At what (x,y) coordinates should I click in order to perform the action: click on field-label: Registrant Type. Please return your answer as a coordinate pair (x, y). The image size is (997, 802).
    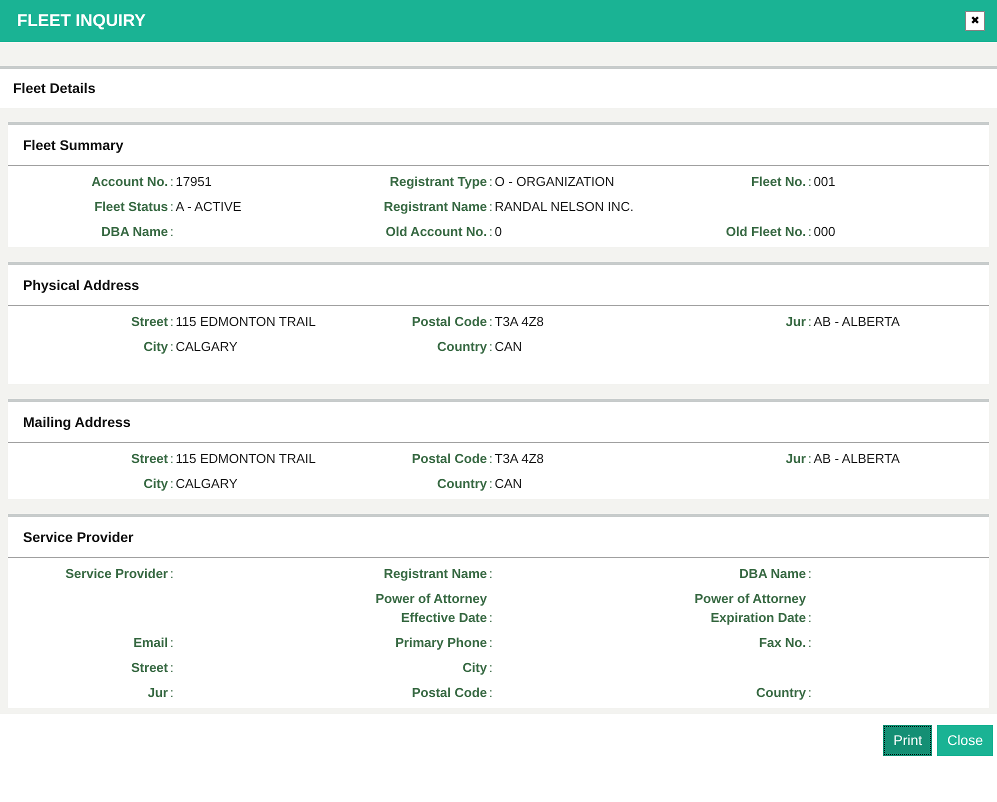
    Looking at the image, I should click on (438, 182).